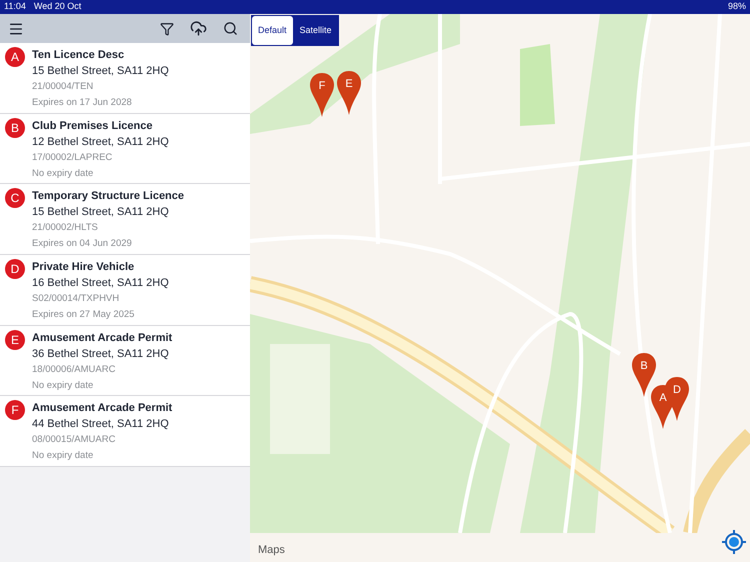 The height and width of the screenshot is (562, 750). I want to click on marker-badge: F, so click(15, 410).